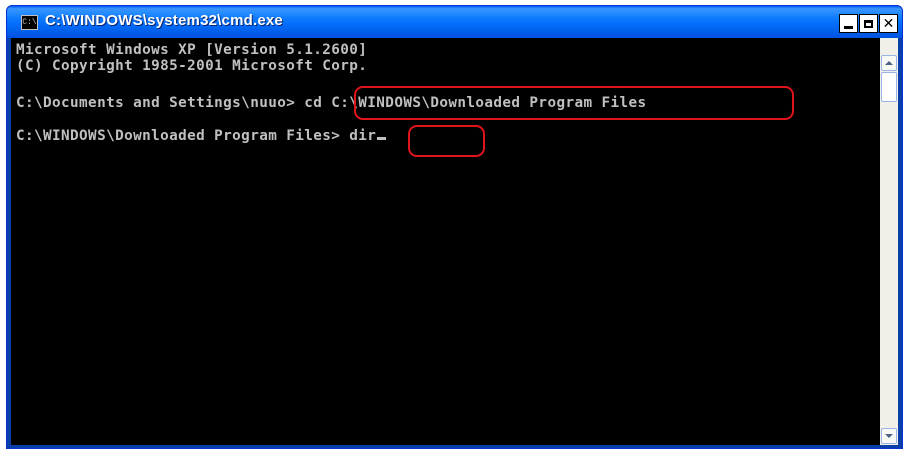 The width and height of the screenshot is (909, 453). I want to click on scroll-down-button, so click(889, 436).